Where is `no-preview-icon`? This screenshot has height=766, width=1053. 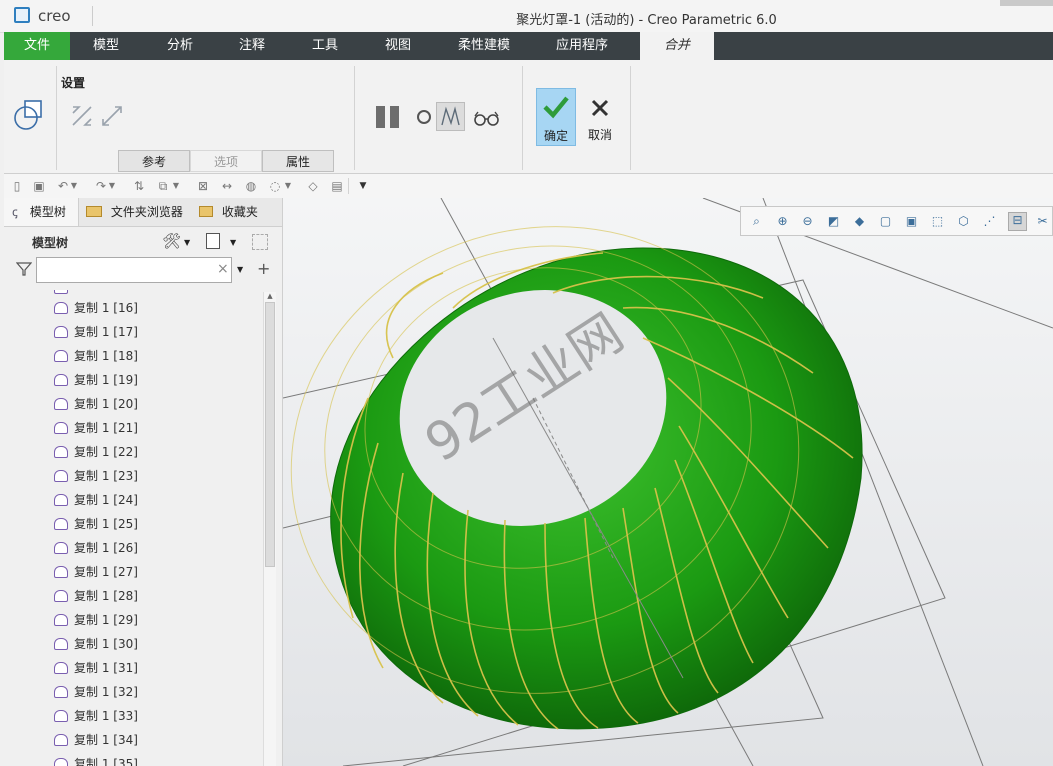 no-preview-icon is located at coordinates (424, 117).